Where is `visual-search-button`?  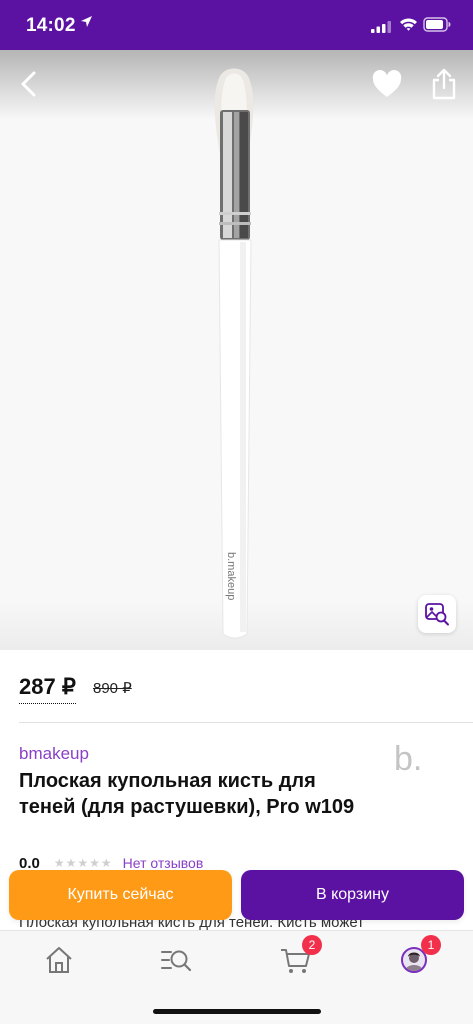
visual-search-button is located at coordinates (437, 614).